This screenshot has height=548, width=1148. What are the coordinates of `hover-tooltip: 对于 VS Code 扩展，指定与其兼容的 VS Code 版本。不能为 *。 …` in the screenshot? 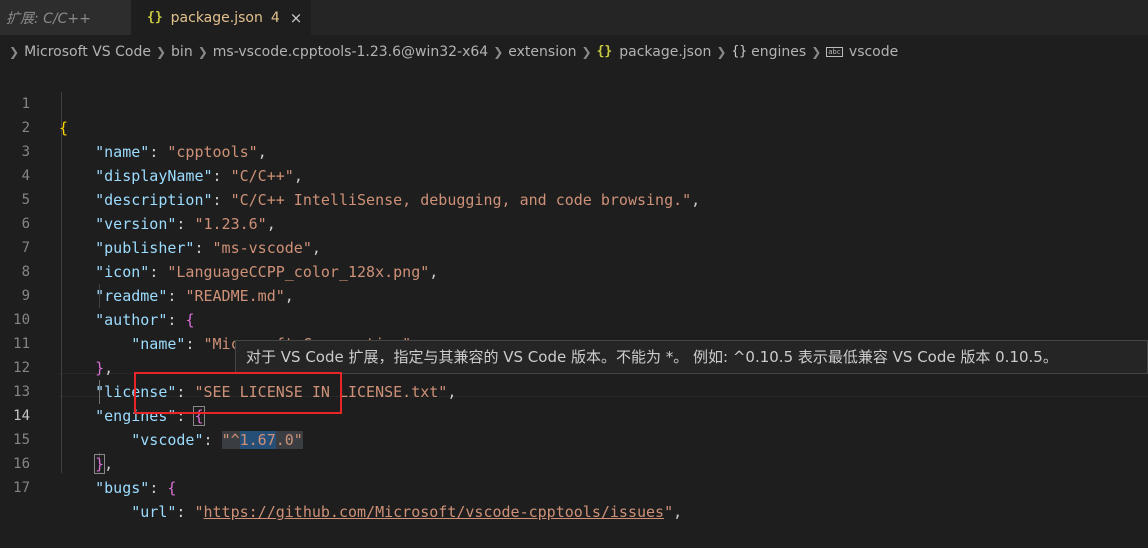 It's located at (691, 357).